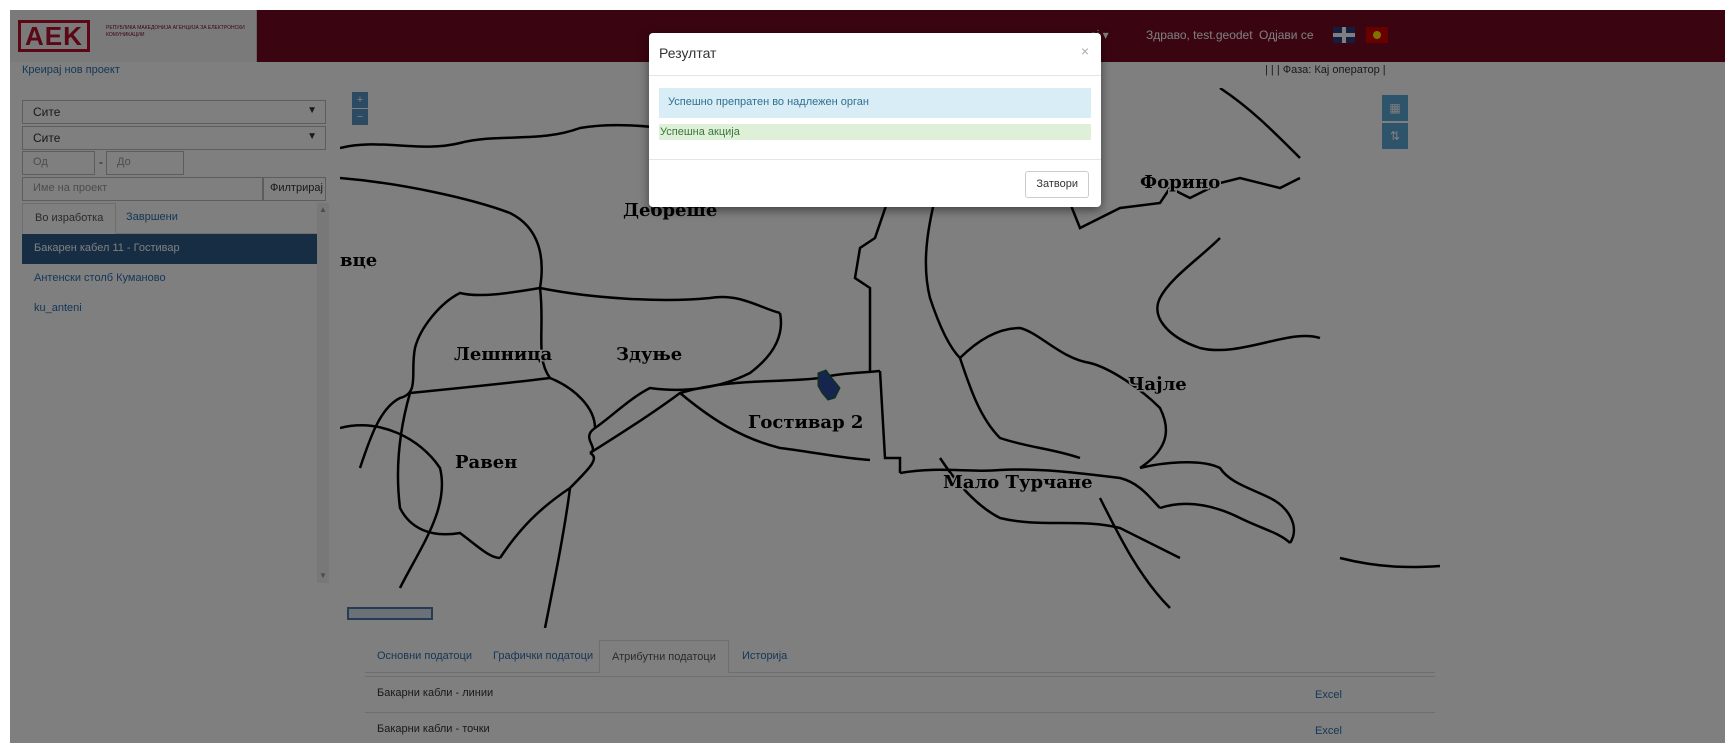 Image resolution: width=1725 pixels, height=743 pixels. Describe the element at coordinates (875, 183) in the screenshot. I see `modal-footer: Затвори` at that location.